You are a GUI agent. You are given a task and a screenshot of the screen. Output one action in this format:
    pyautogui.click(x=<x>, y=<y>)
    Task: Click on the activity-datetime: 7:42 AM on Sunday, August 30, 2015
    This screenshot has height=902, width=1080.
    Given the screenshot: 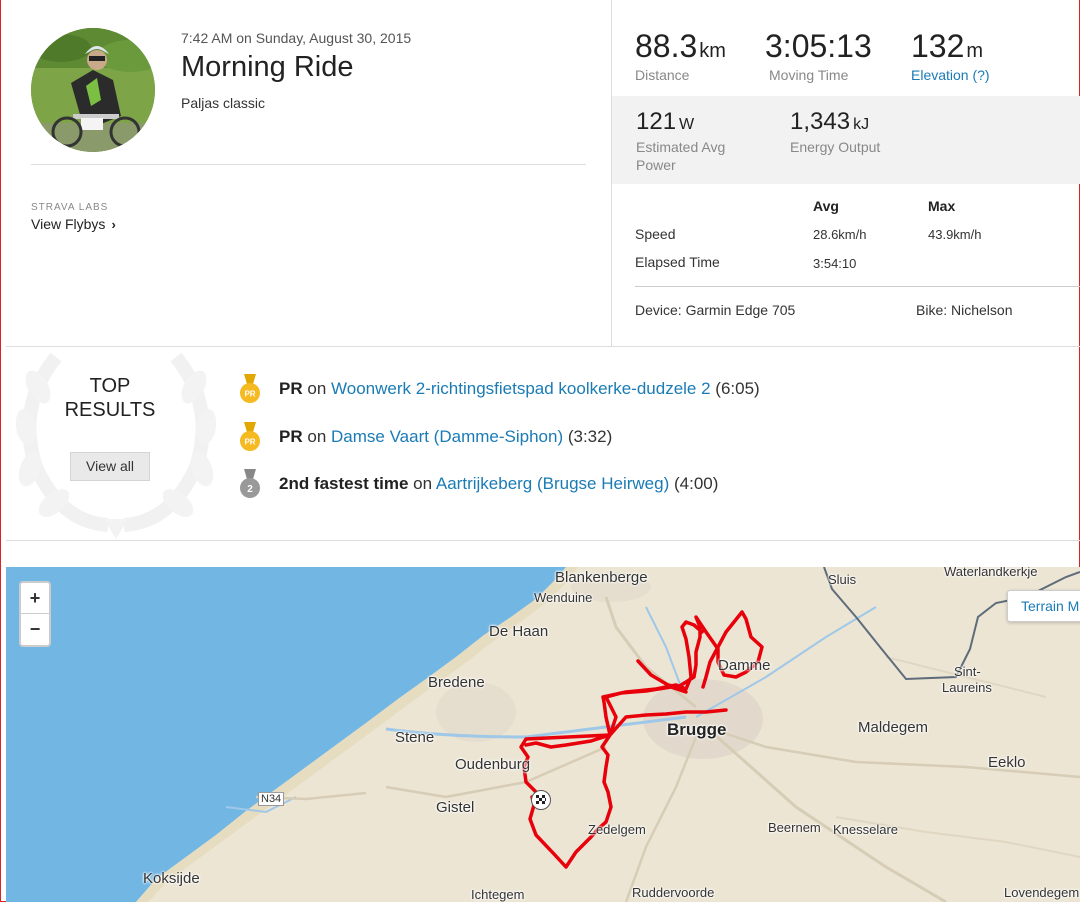 What is the action you would take?
    pyautogui.click(x=296, y=38)
    